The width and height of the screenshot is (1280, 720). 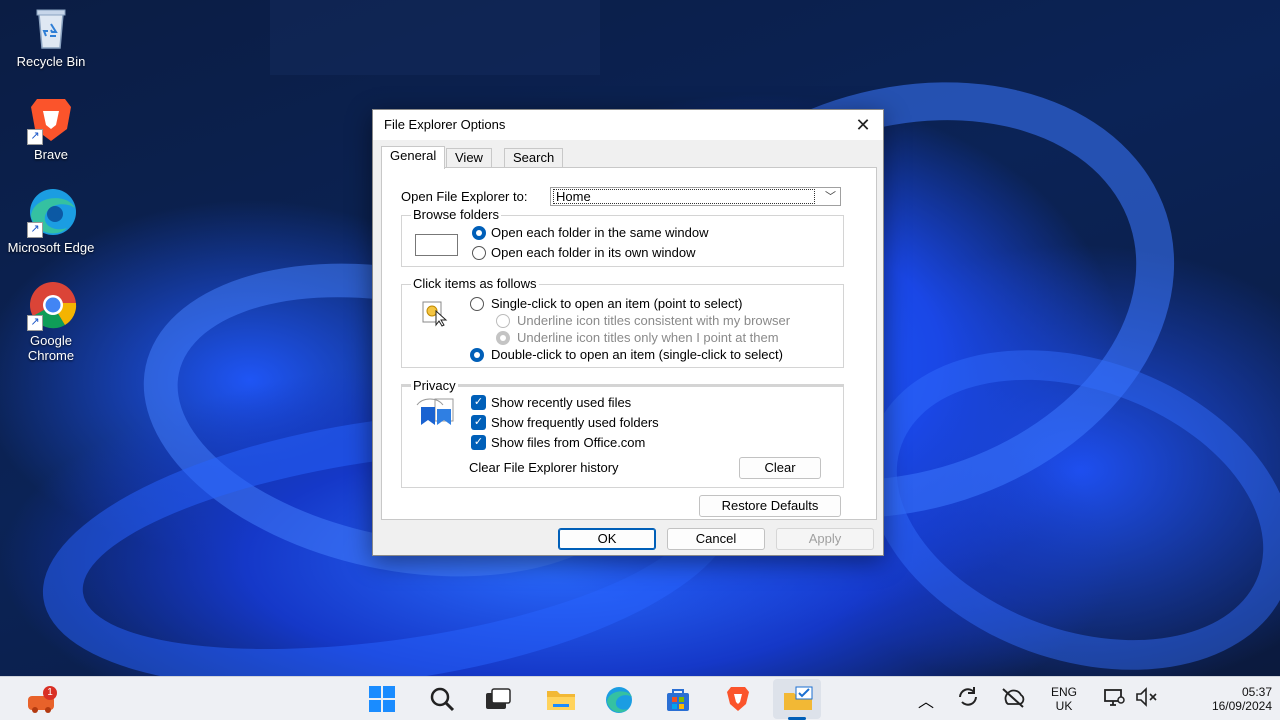 What do you see at coordinates (413, 157) in the screenshot?
I see `tab-general: General` at bounding box center [413, 157].